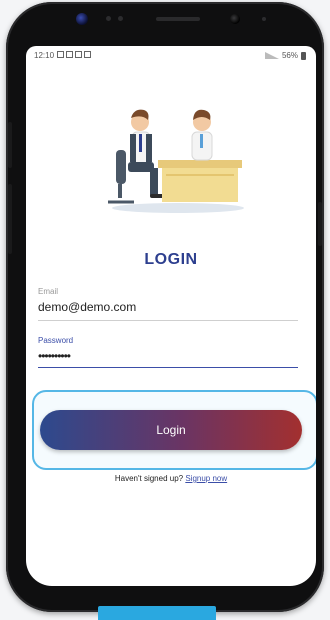  What do you see at coordinates (44, 55) in the screenshot?
I see `status-time: 12:10` at bounding box center [44, 55].